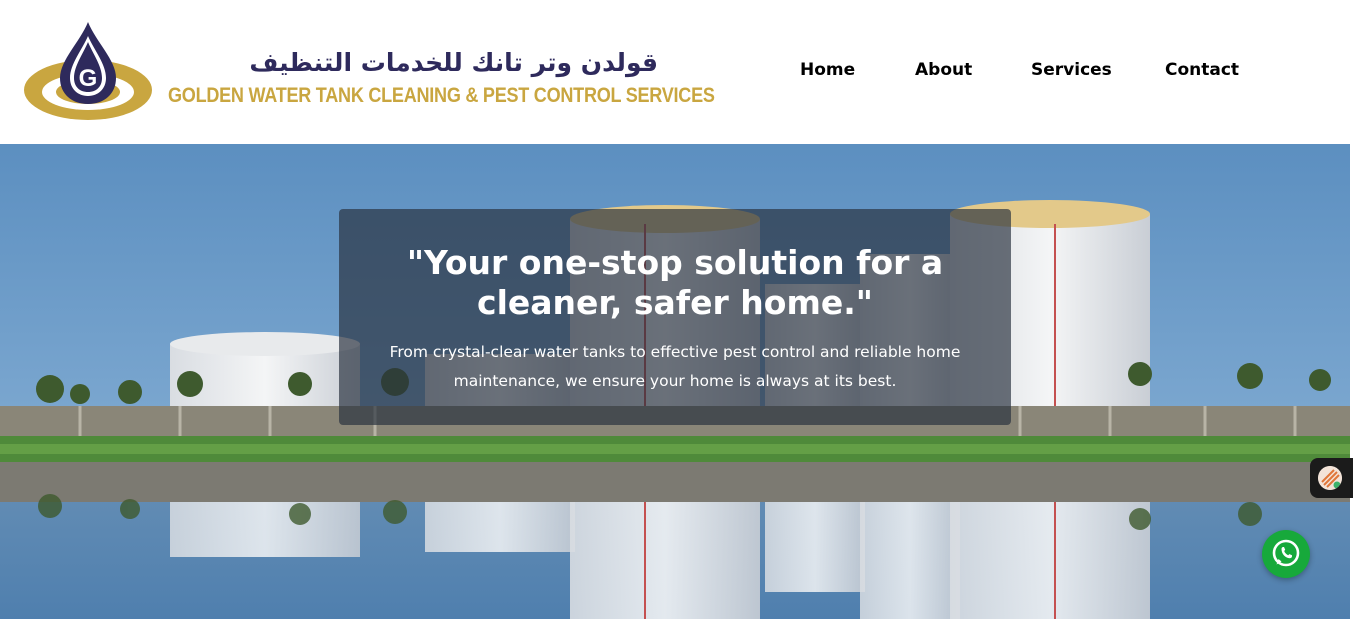 The height and width of the screenshot is (619, 1353). I want to click on nav-about-link: About, so click(943, 70).